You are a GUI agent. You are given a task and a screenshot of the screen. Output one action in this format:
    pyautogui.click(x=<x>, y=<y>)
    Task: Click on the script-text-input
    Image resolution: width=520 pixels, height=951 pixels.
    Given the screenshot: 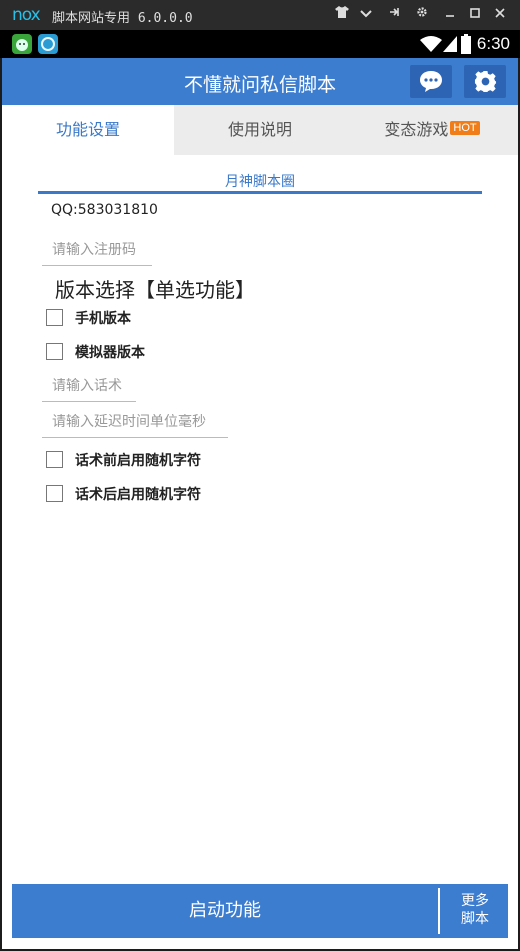 What is the action you would take?
    pyautogui.click(x=89, y=386)
    